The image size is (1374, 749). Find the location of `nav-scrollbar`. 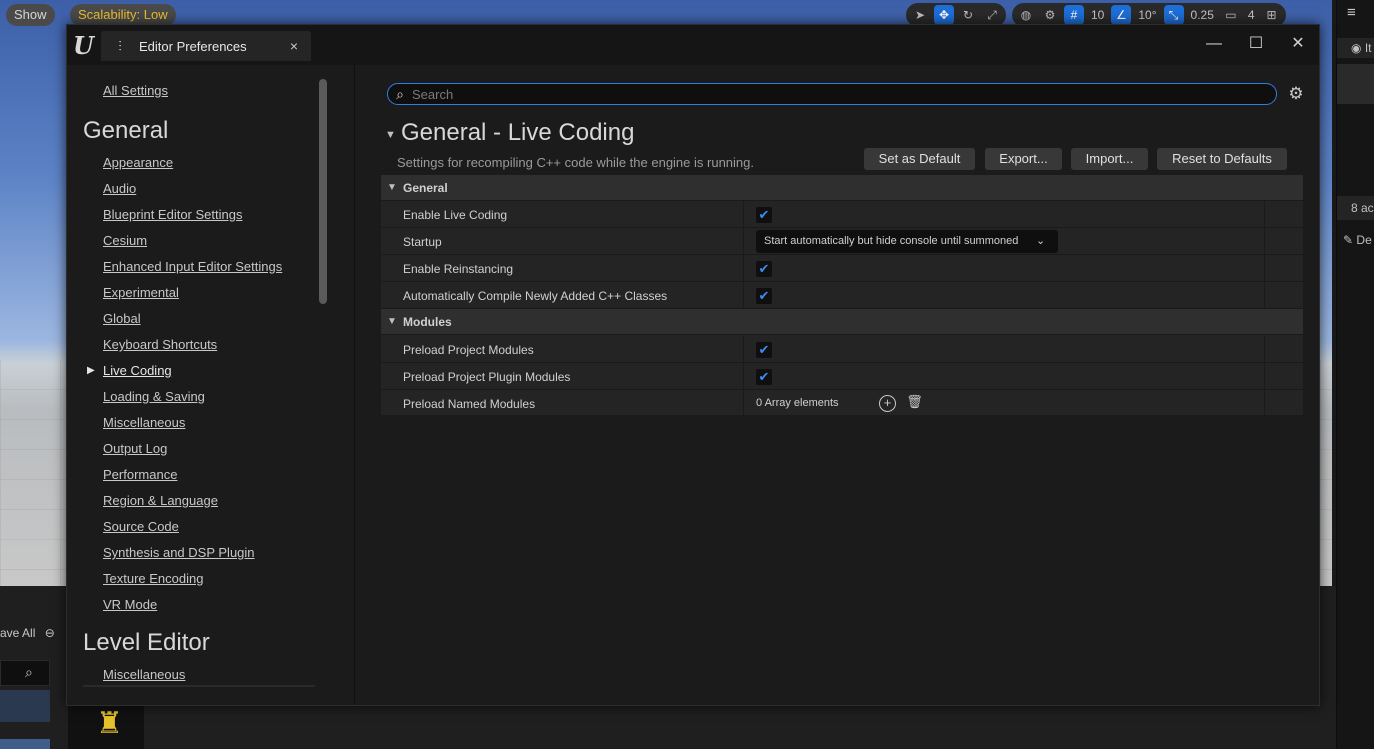

nav-scrollbar is located at coordinates (323, 191).